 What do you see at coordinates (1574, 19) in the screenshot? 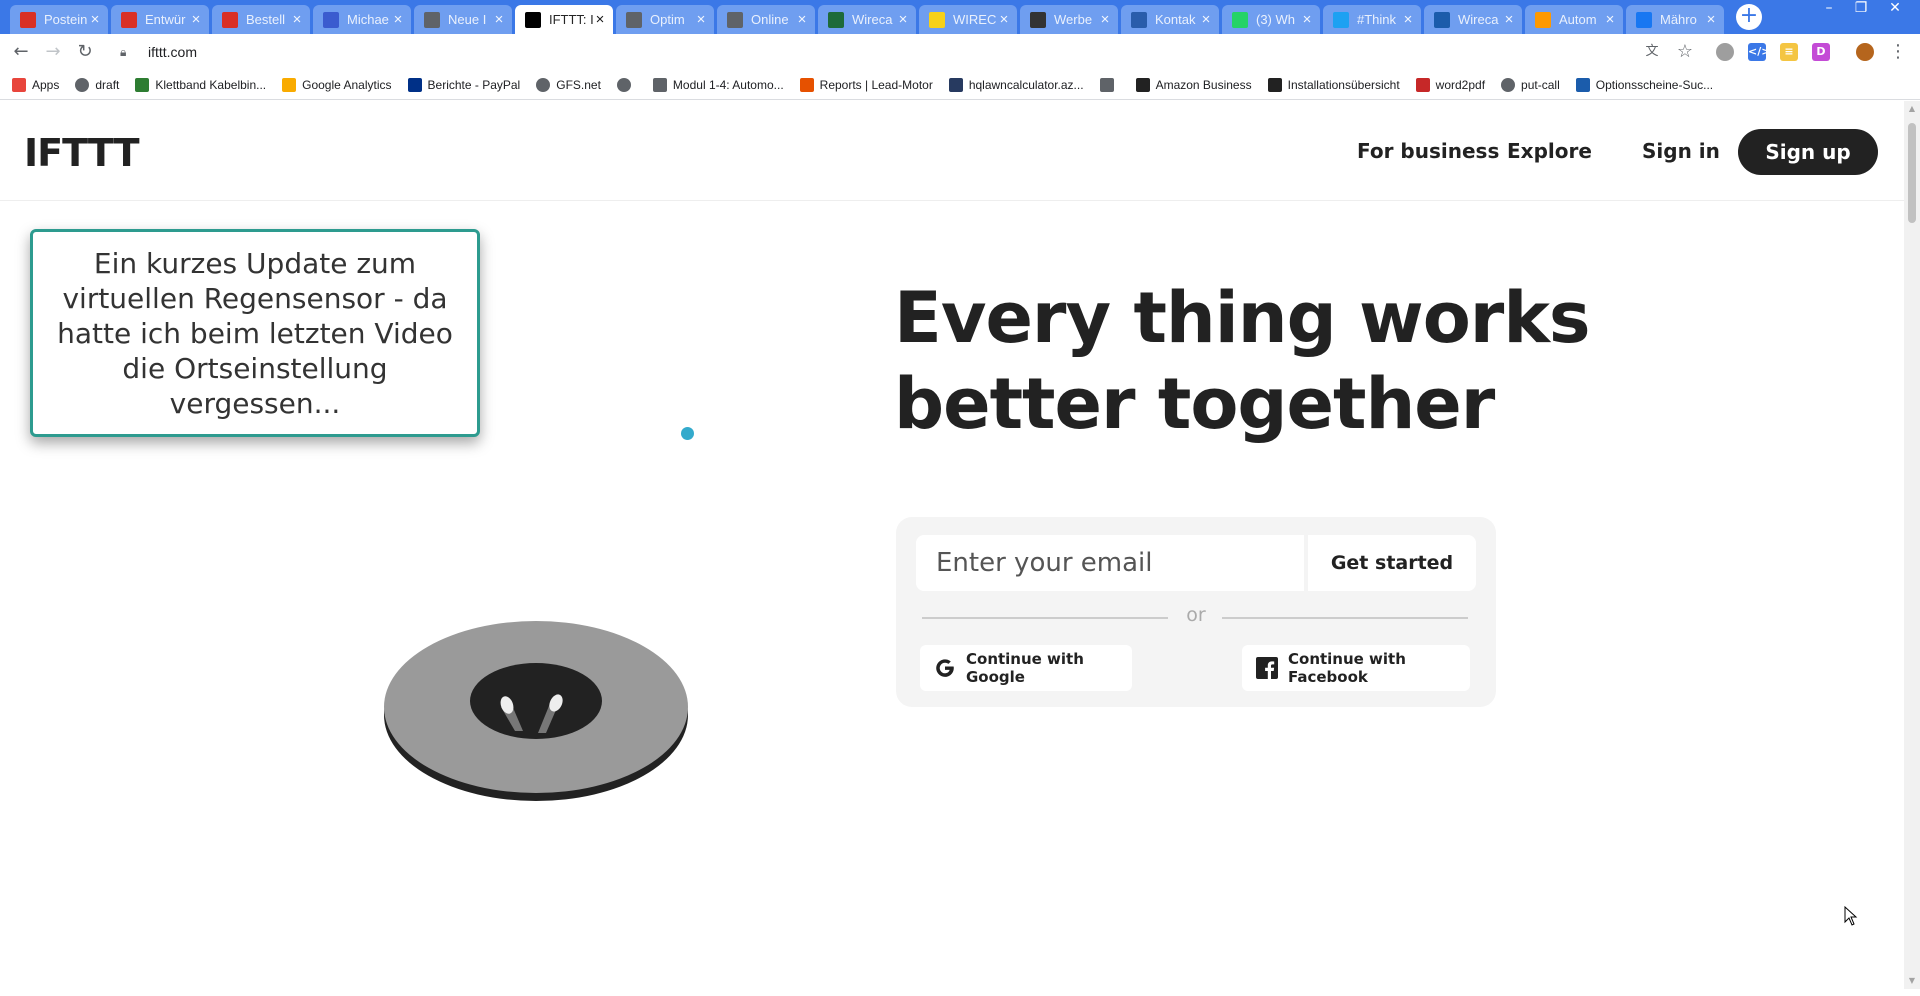
I see `browser-tab: Autom ×` at bounding box center [1574, 19].